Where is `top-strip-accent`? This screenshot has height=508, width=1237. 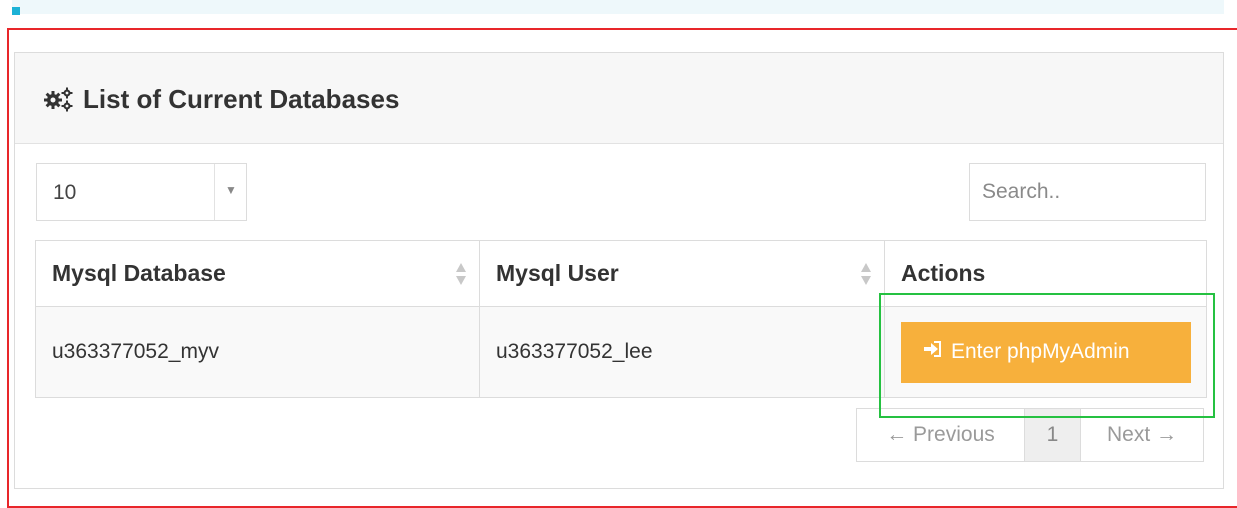 top-strip-accent is located at coordinates (16, 11).